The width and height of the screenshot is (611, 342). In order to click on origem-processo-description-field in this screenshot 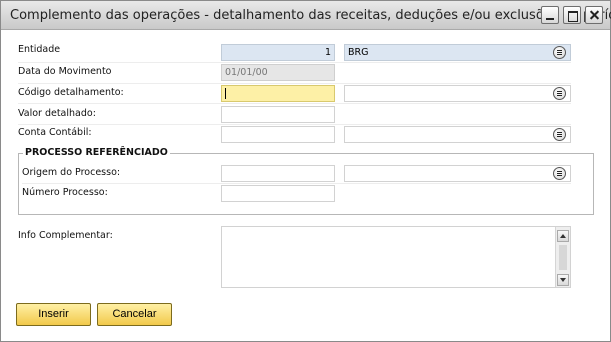, I will do `click(457, 173)`.